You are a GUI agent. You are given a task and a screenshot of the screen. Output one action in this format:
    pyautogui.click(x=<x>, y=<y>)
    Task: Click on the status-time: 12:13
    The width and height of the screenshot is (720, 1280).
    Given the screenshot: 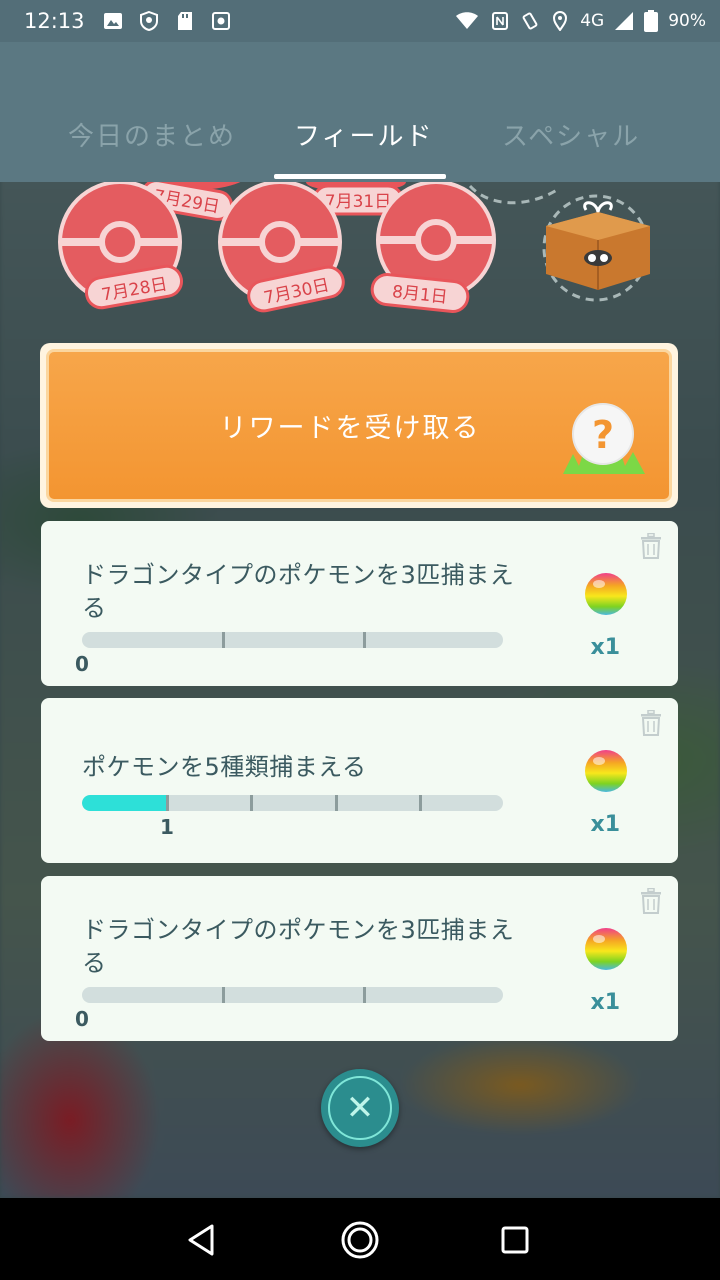 What is the action you would take?
    pyautogui.click(x=54, y=21)
    